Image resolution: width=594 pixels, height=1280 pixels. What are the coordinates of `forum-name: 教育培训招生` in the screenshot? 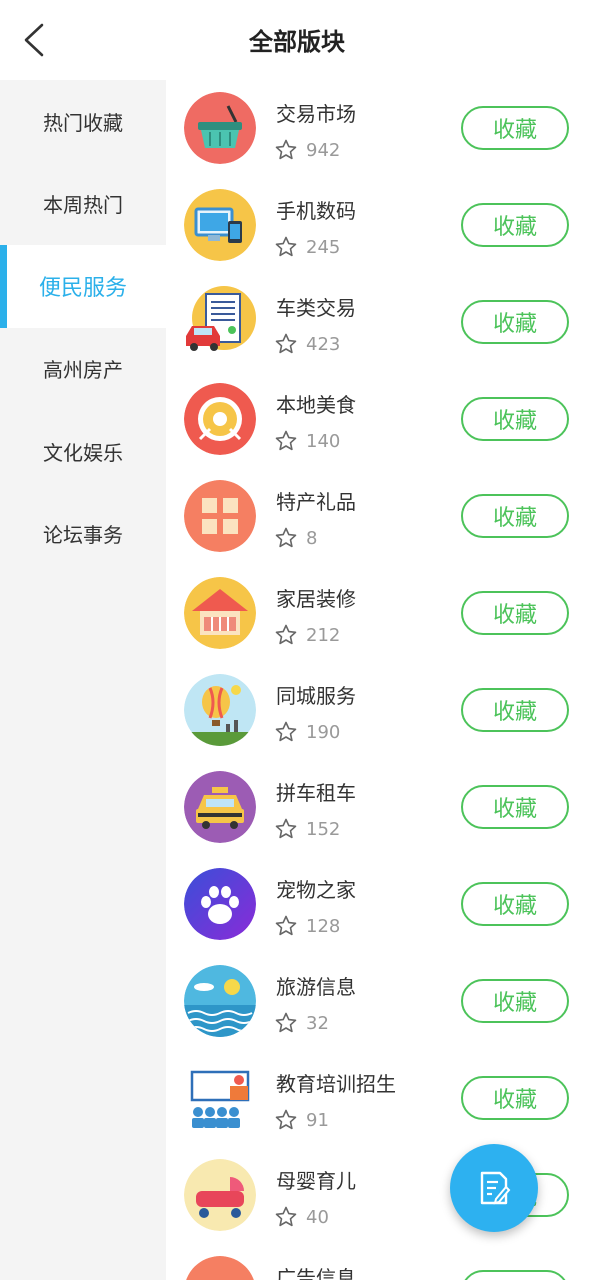 It's located at (336, 1084).